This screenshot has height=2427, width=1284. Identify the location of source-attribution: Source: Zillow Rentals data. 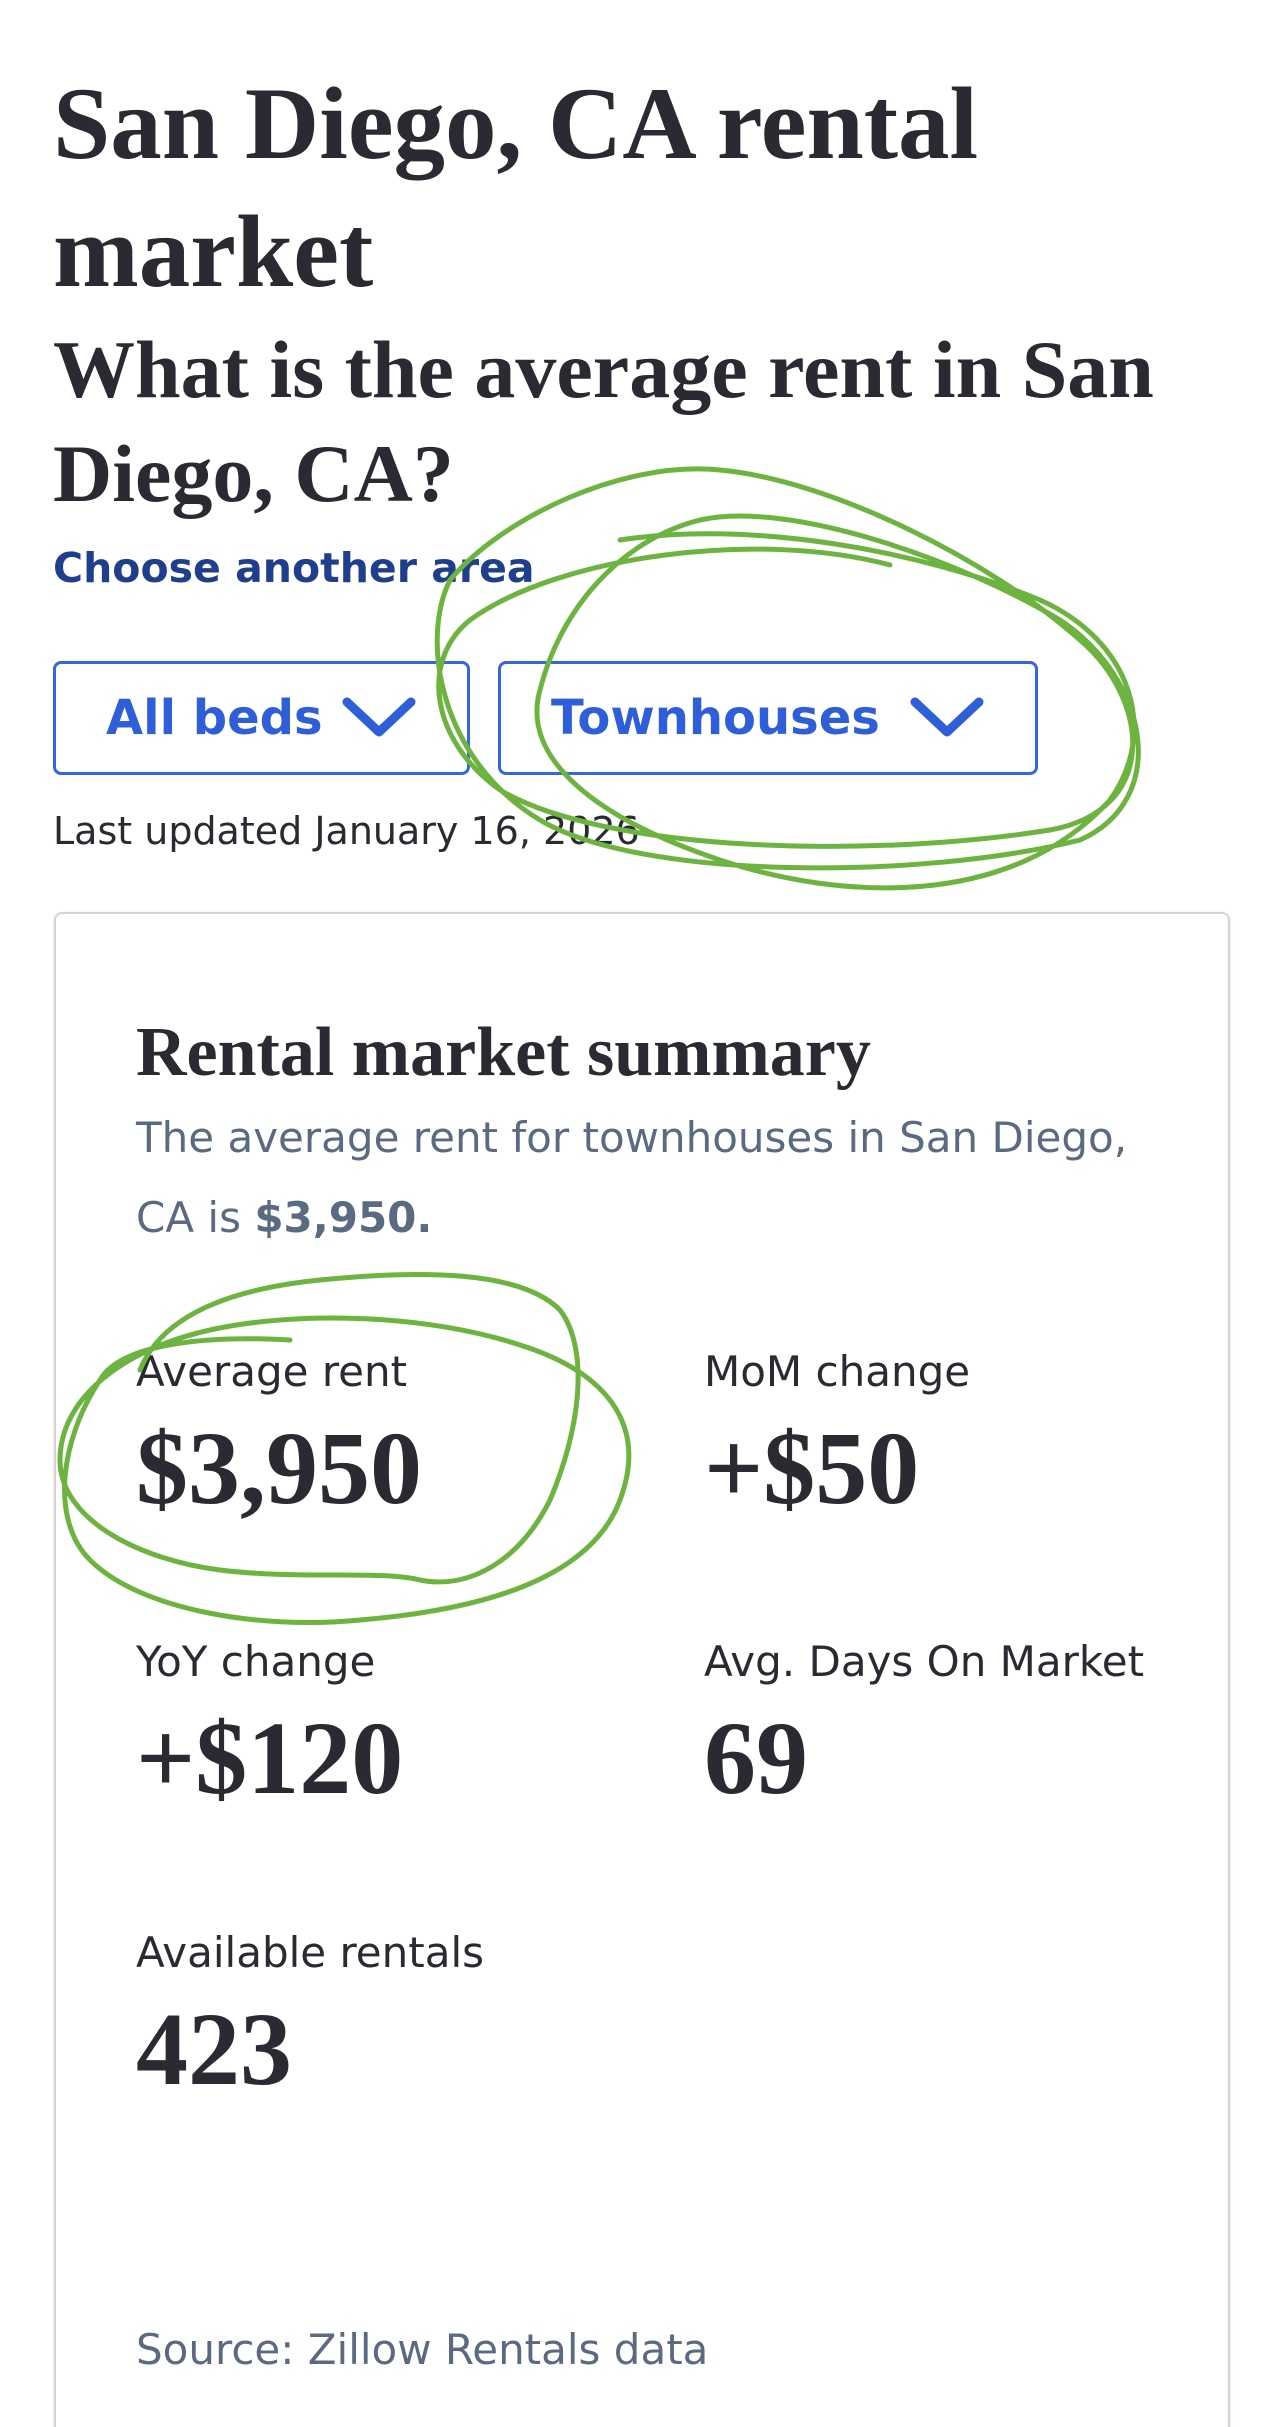
(422, 2349).